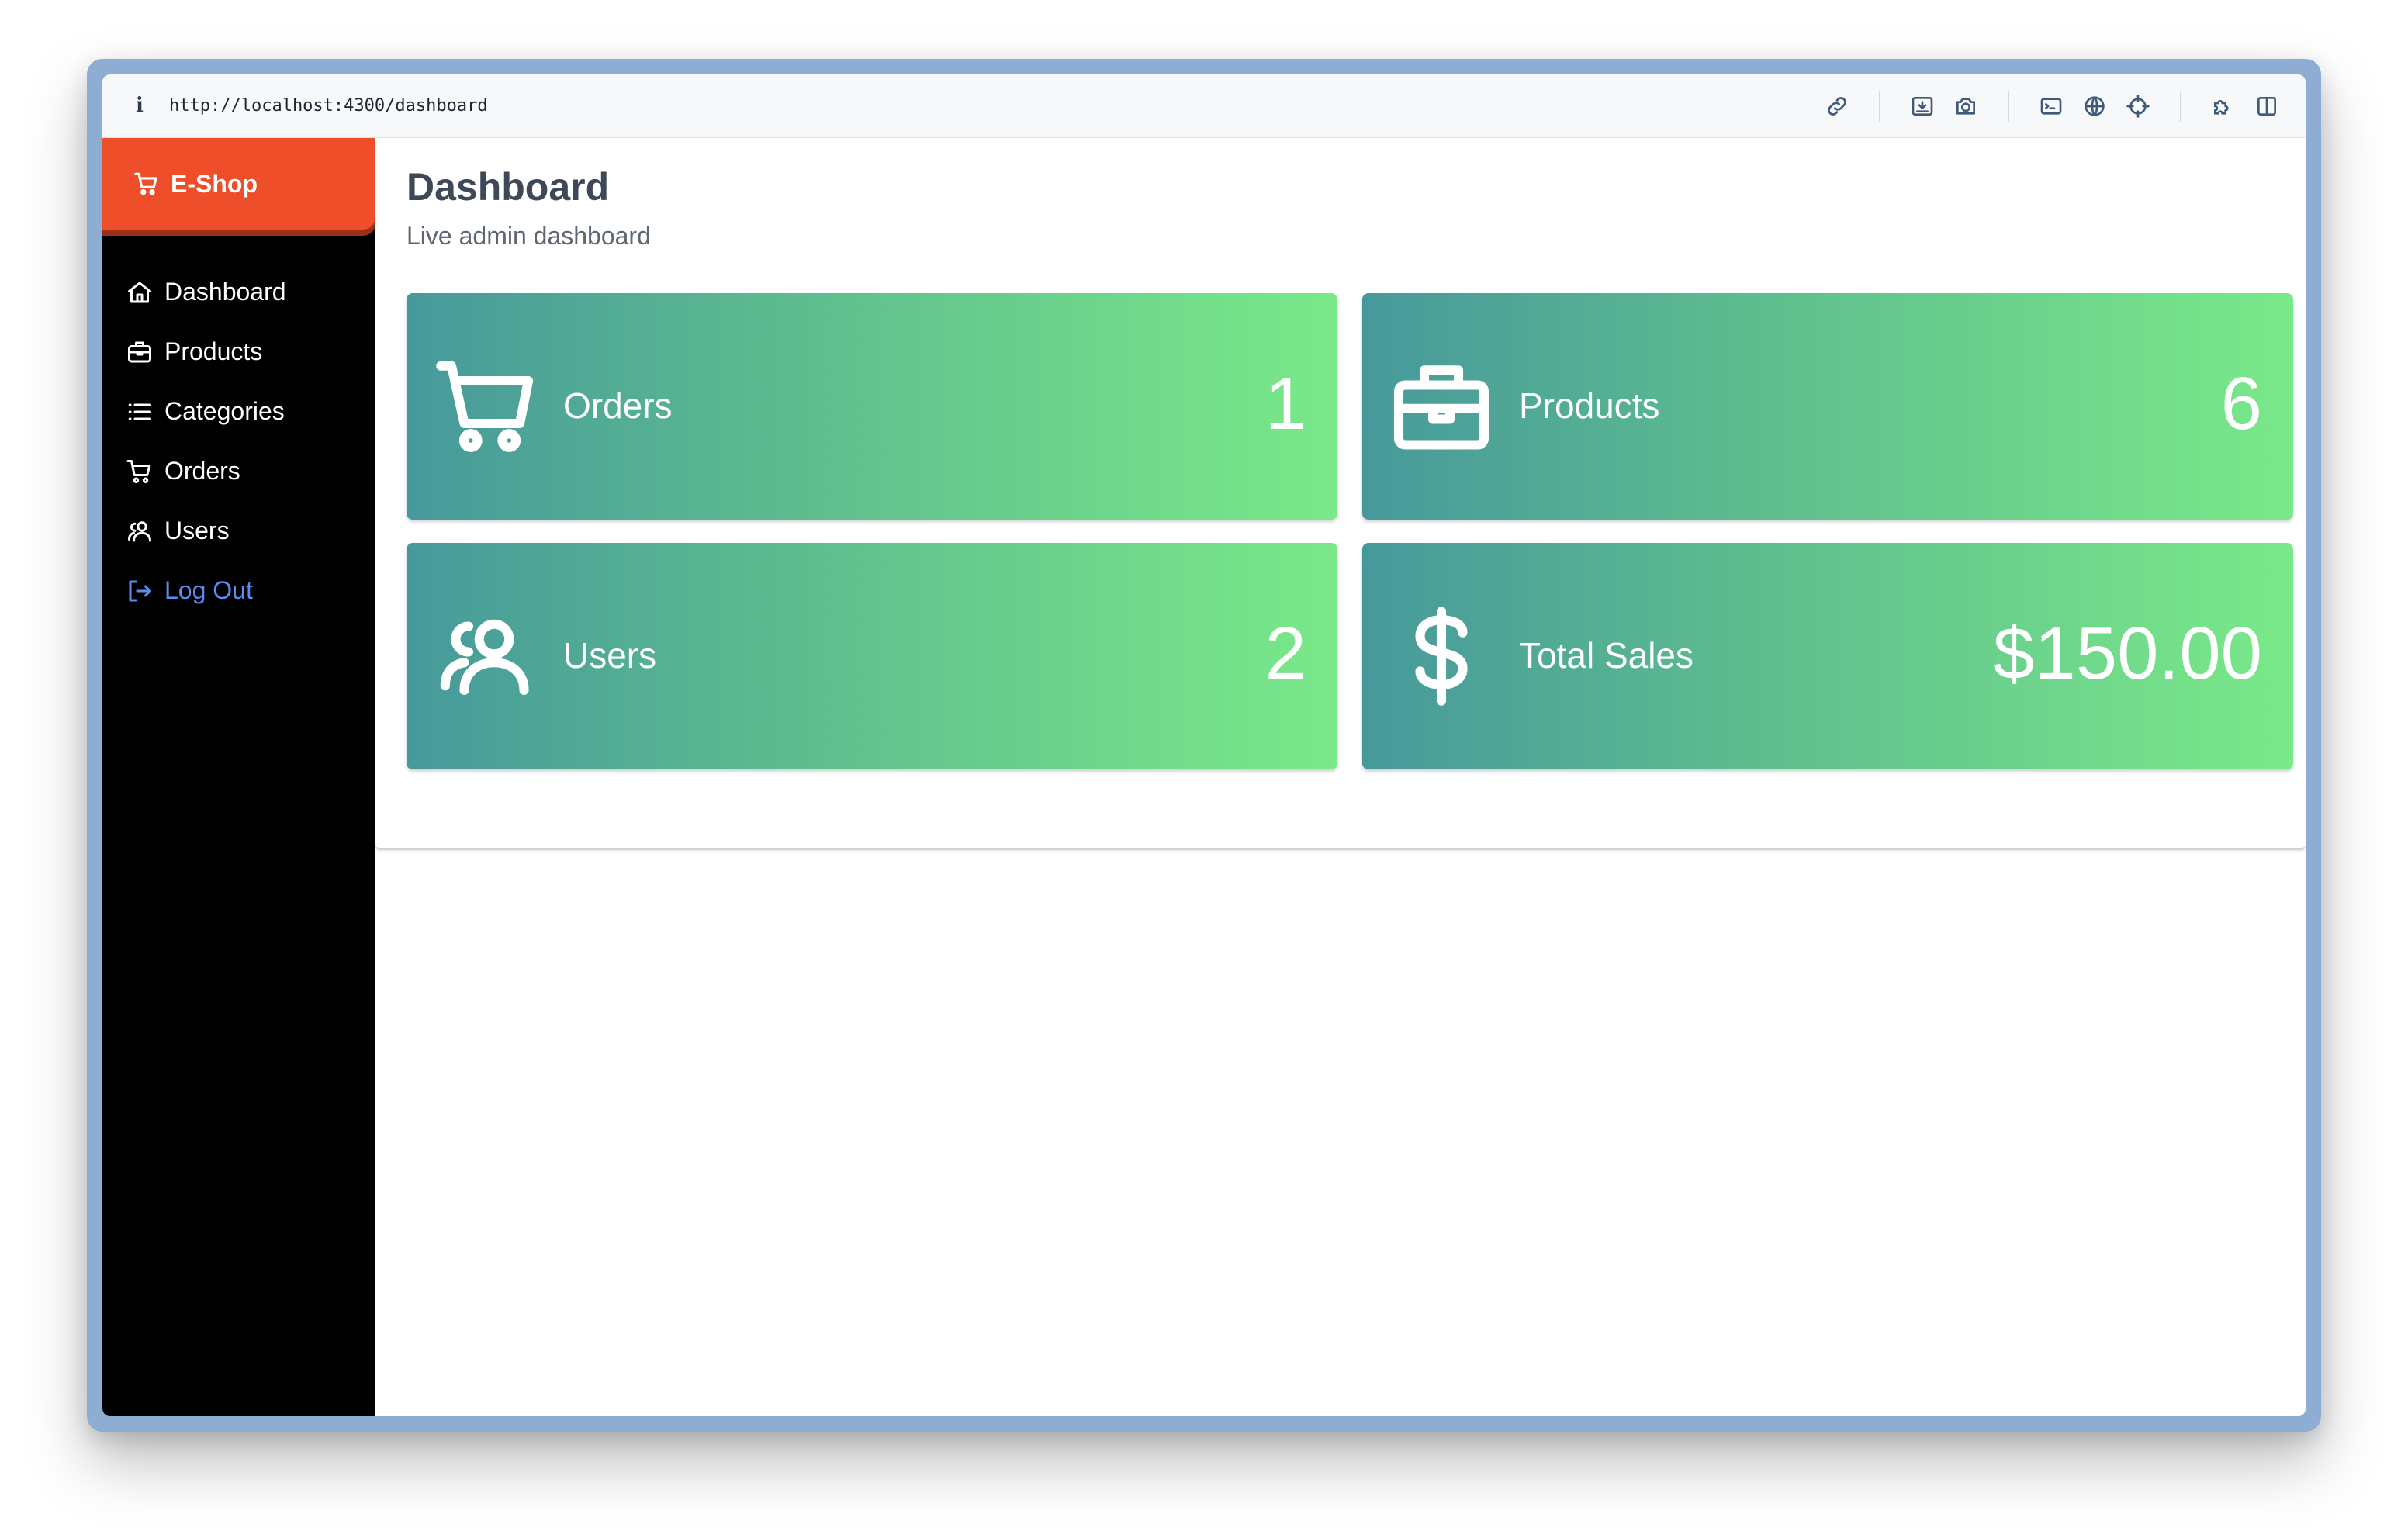  I want to click on download-icon, so click(1922, 106).